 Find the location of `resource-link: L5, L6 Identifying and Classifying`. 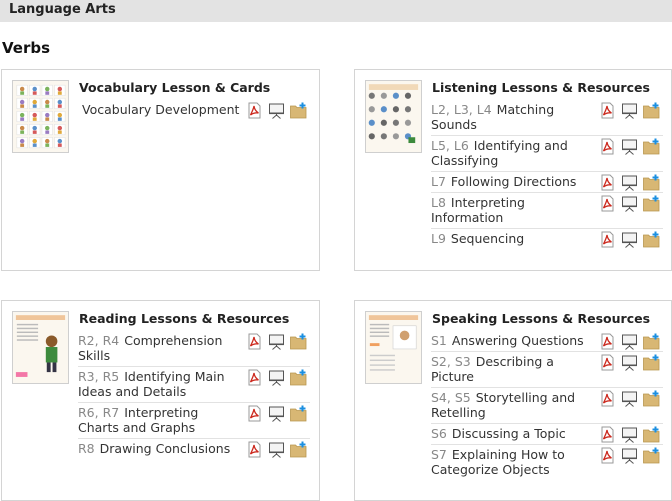

resource-link: L5, L6 Identifying and Classifying is located at coordinates (513, 153).